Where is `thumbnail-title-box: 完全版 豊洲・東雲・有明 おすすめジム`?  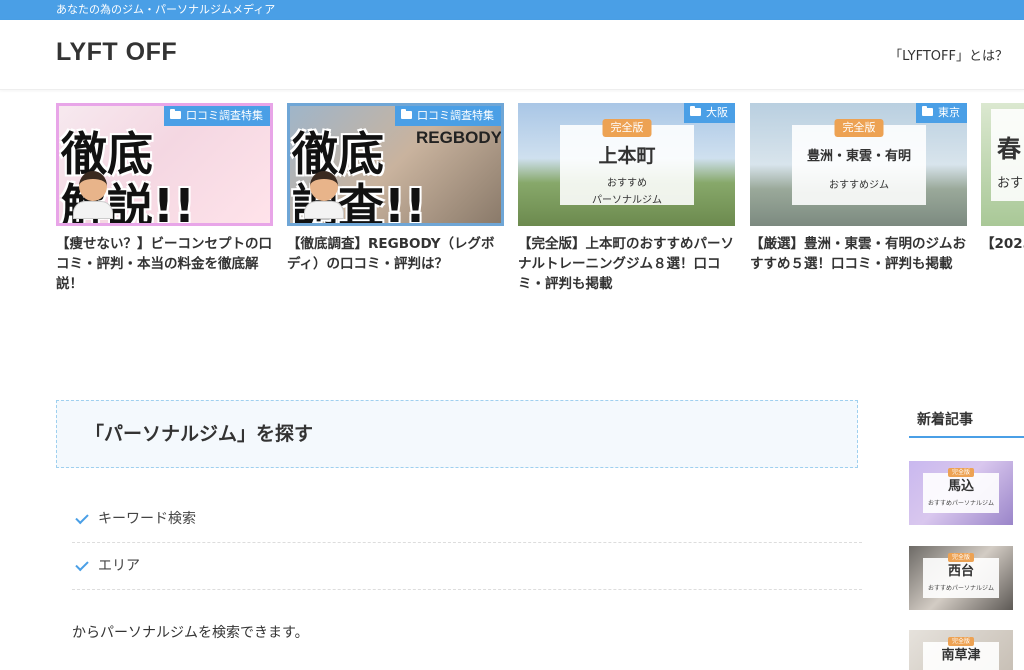
thumbnail-title-box: 完全版 豊洲・東雲・有明 おすすめジム is located at coordinates (859, 162).